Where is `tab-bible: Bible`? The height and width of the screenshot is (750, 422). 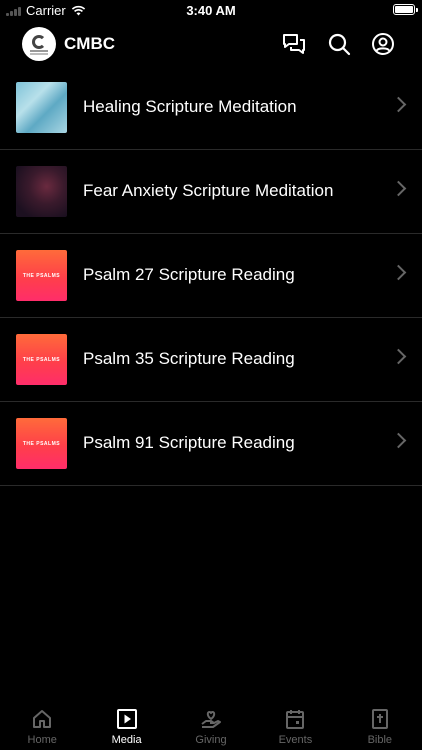
tab-bible: Bible is located at coordinates (380, 725).